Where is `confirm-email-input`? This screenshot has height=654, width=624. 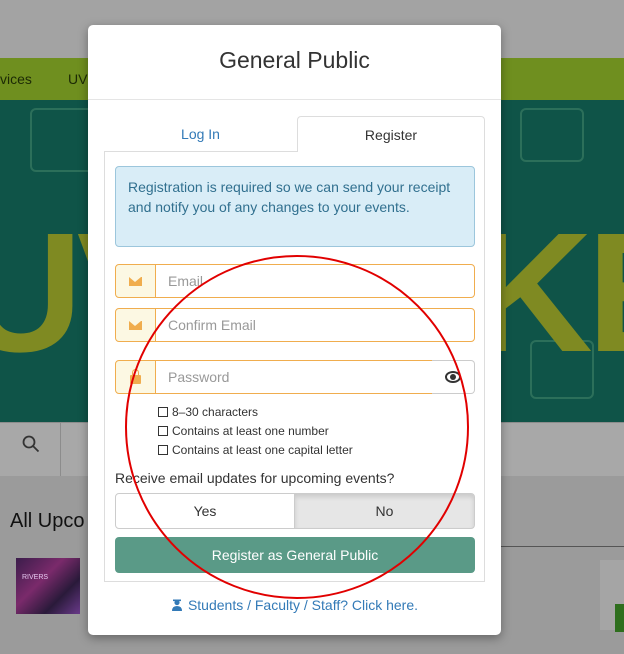
confirm-email-input is located at coordinates (315, 325).